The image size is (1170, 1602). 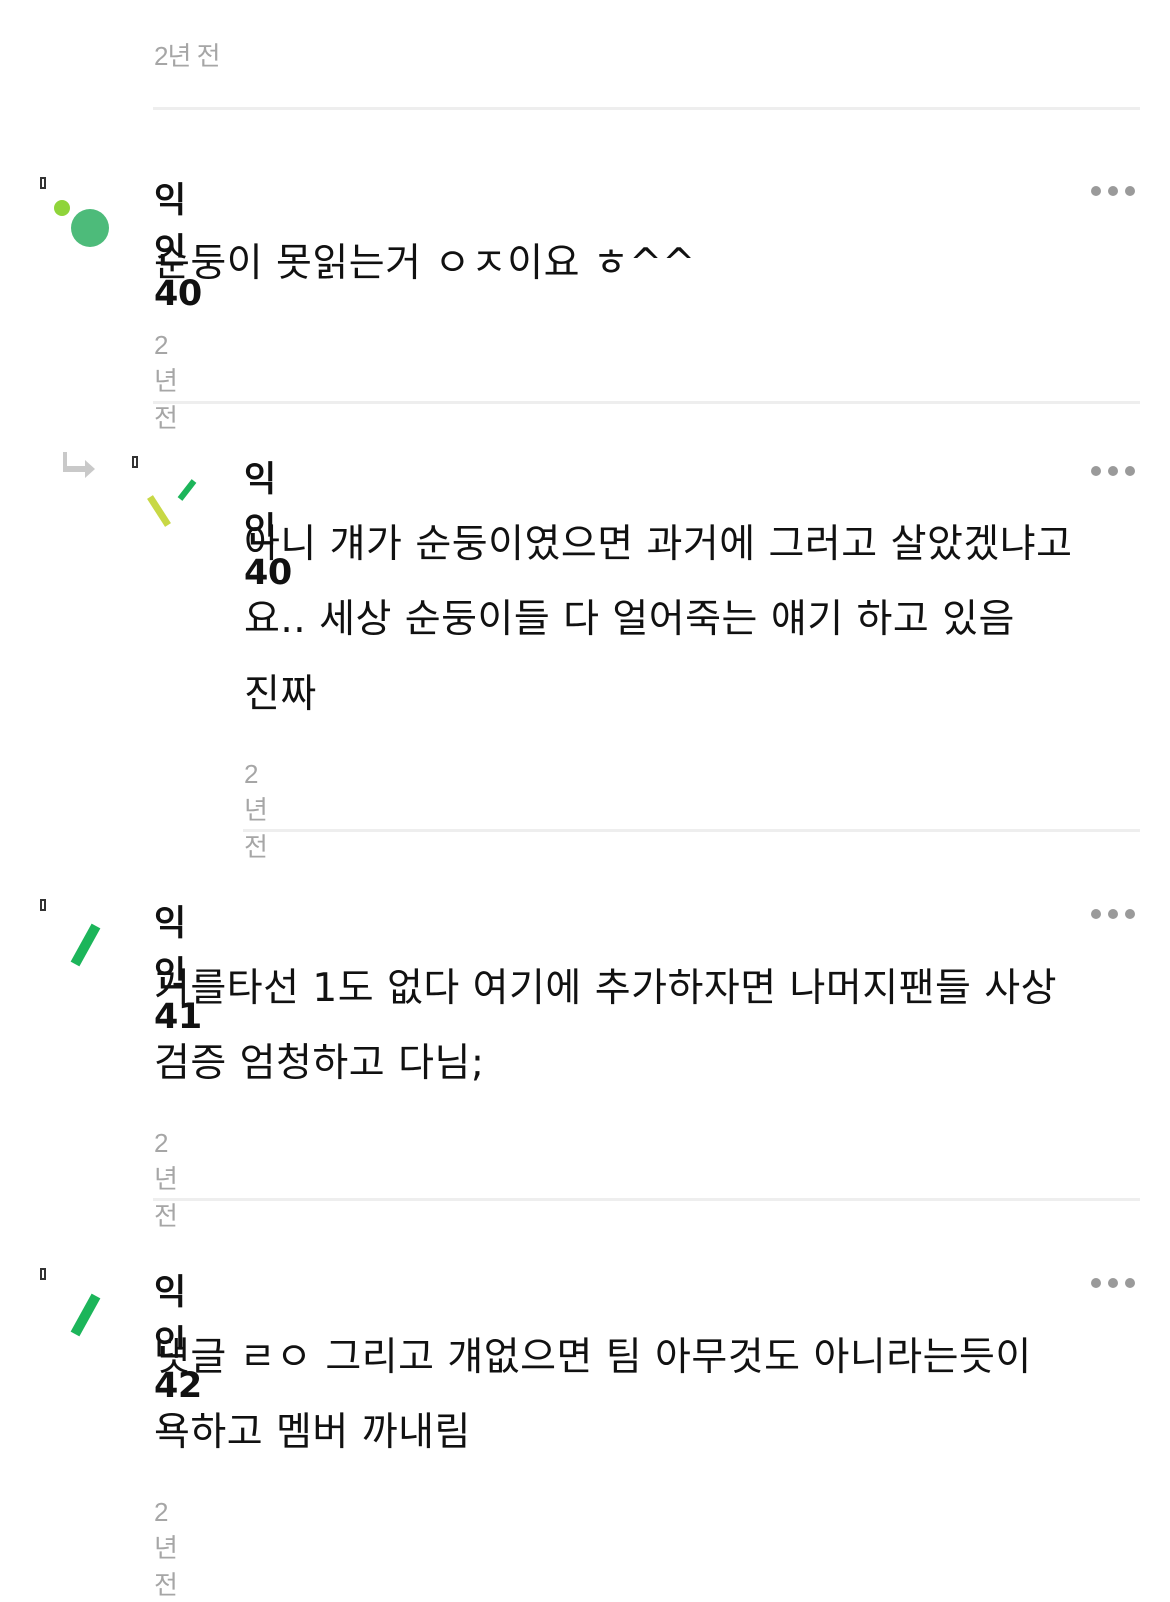 What do you see at coordinates (312, 1432) in the screenshot?
I see `comment-text-line: 욕하고 멤버 까내림` at bounding box center [312, 1432].